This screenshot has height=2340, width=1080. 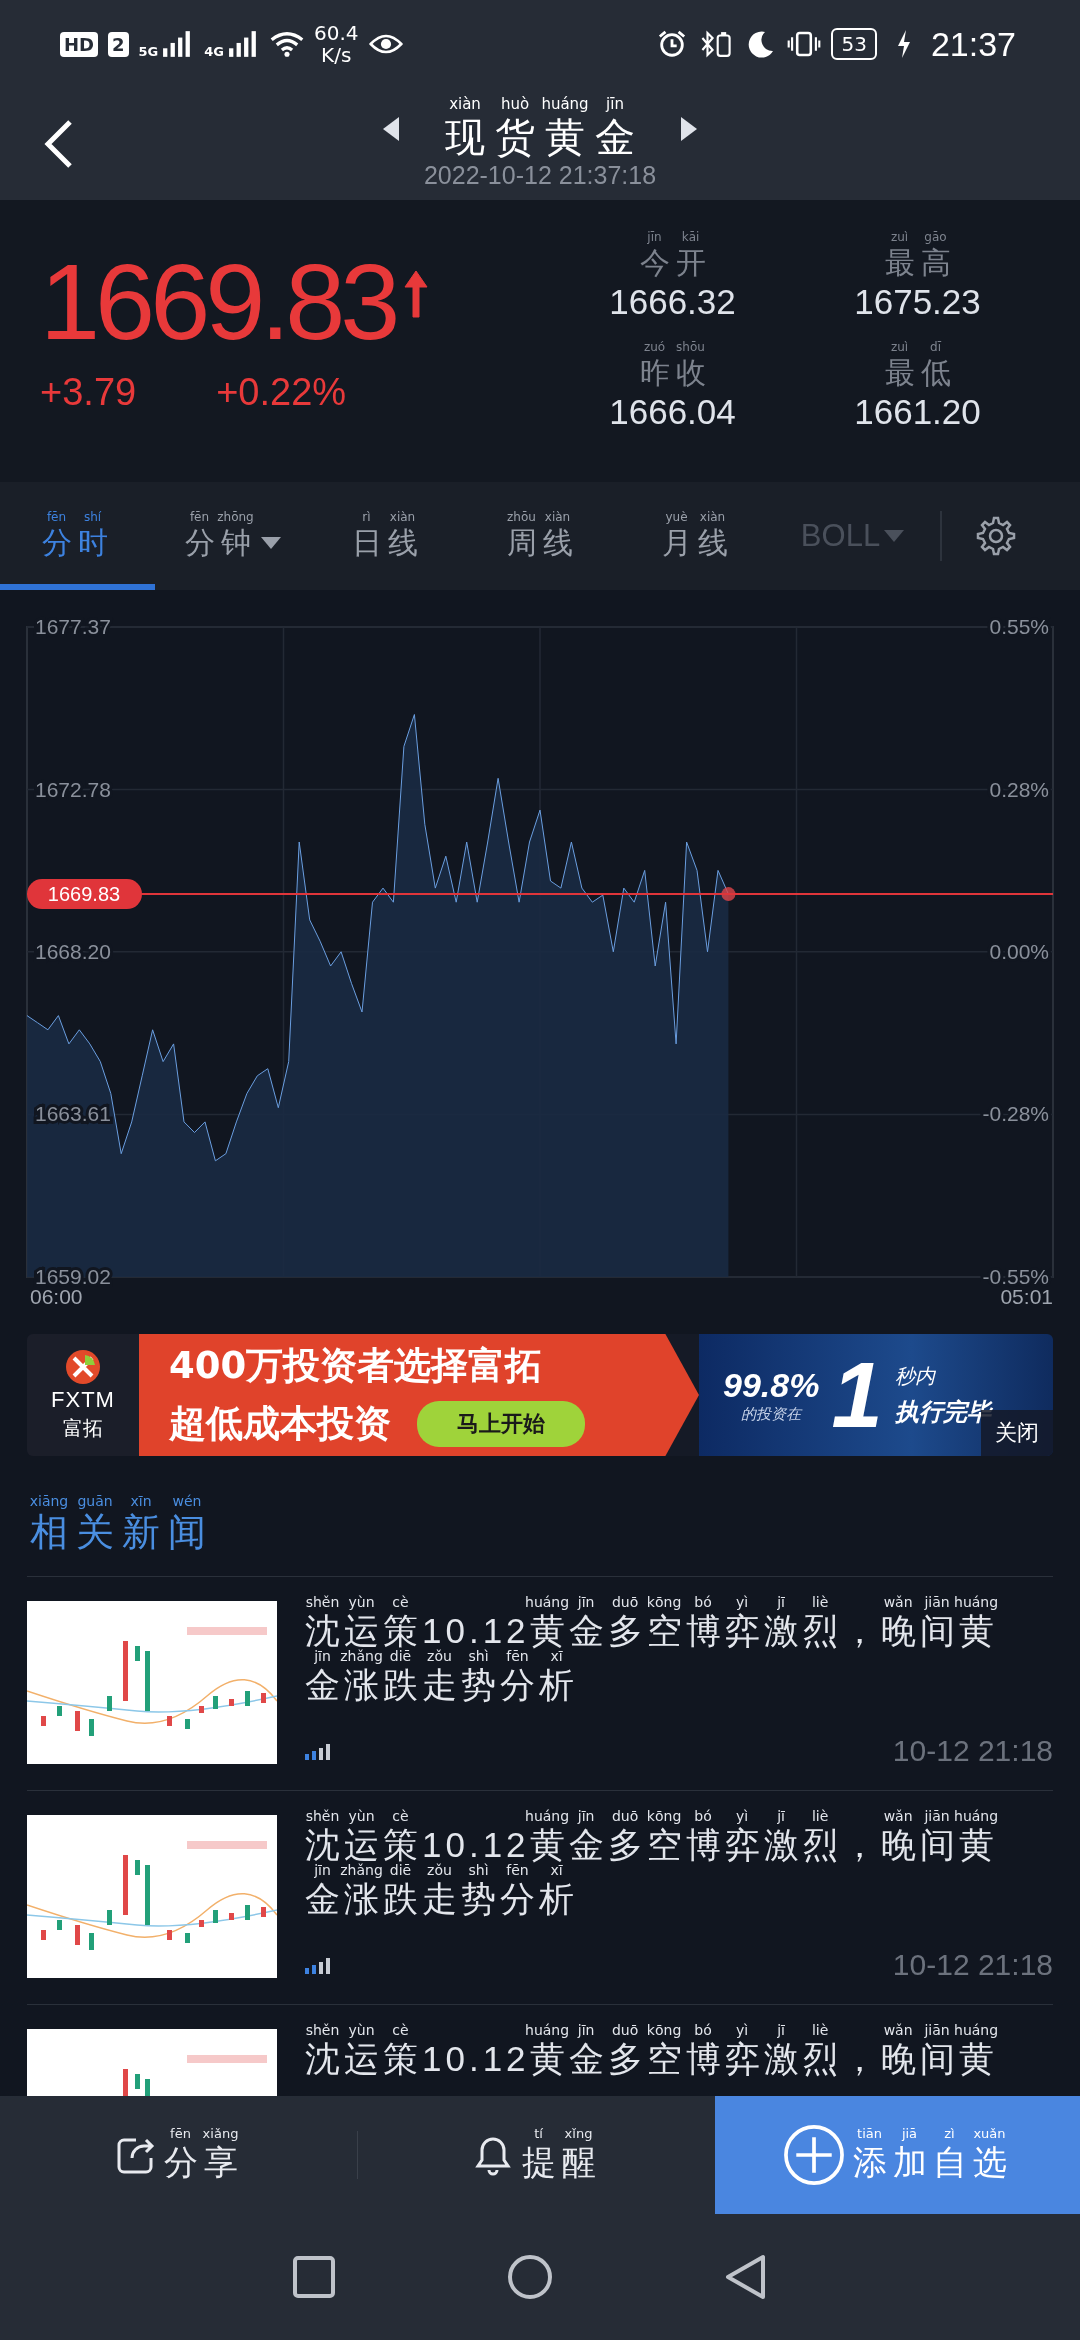 I want to click on pinyin: tiān, so click(x=869, y=2133).